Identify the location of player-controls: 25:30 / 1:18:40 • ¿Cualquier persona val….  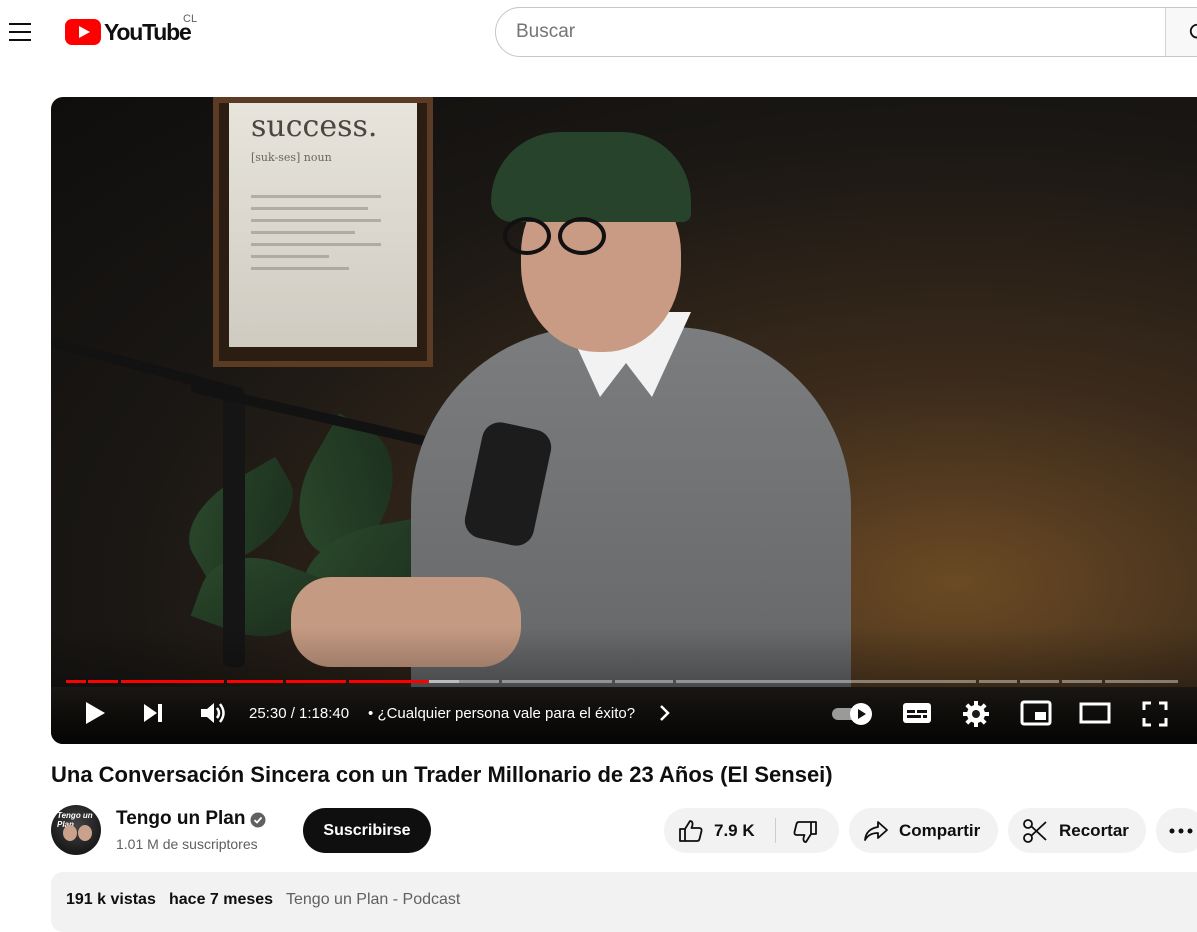
(624, 714).